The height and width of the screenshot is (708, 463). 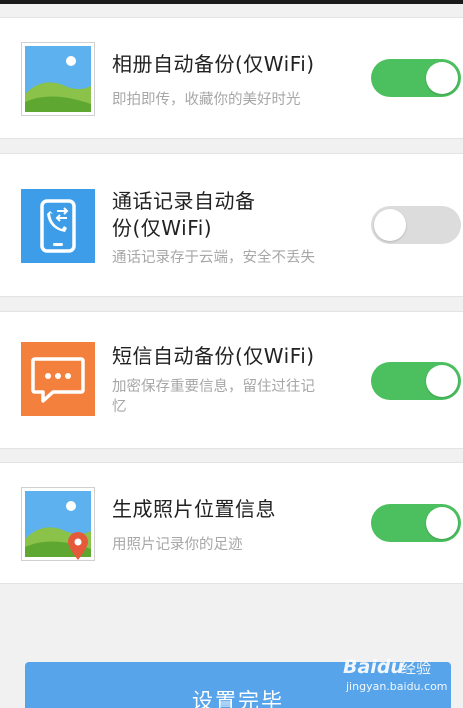 What do you see at coordinates (416, 523) in the screenshot?
I see `photo-location-toggle` at bounding box center [416, 523].